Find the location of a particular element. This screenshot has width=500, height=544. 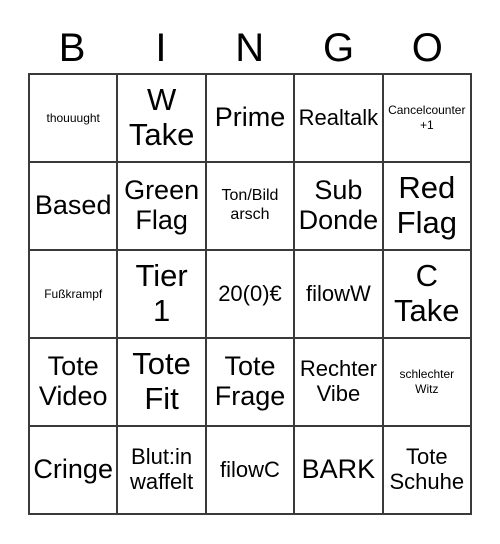

bingo-cell-label: Rechter Vibe is located at coordinates (338, 381).